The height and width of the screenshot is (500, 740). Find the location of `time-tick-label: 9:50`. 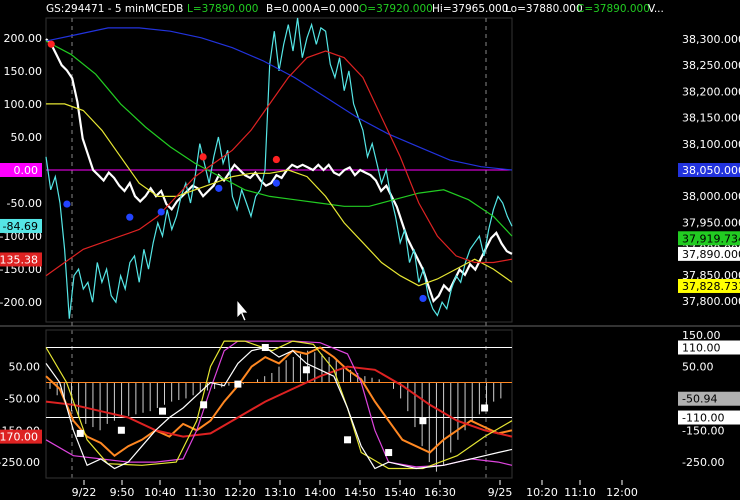

time-tick-label: 9:50 is located at coordinates (122, 492).